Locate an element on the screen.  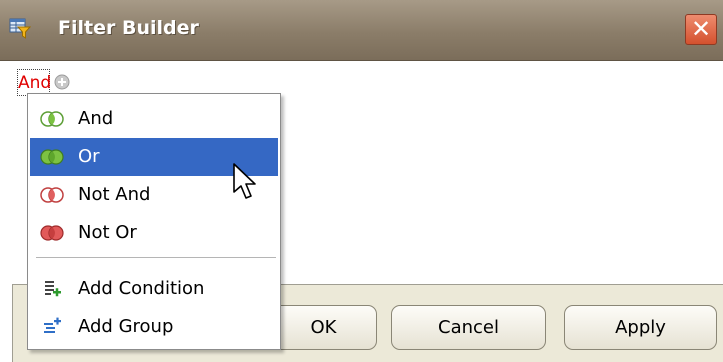
mouse-pointer-icon is located at coordinates (244, 181).